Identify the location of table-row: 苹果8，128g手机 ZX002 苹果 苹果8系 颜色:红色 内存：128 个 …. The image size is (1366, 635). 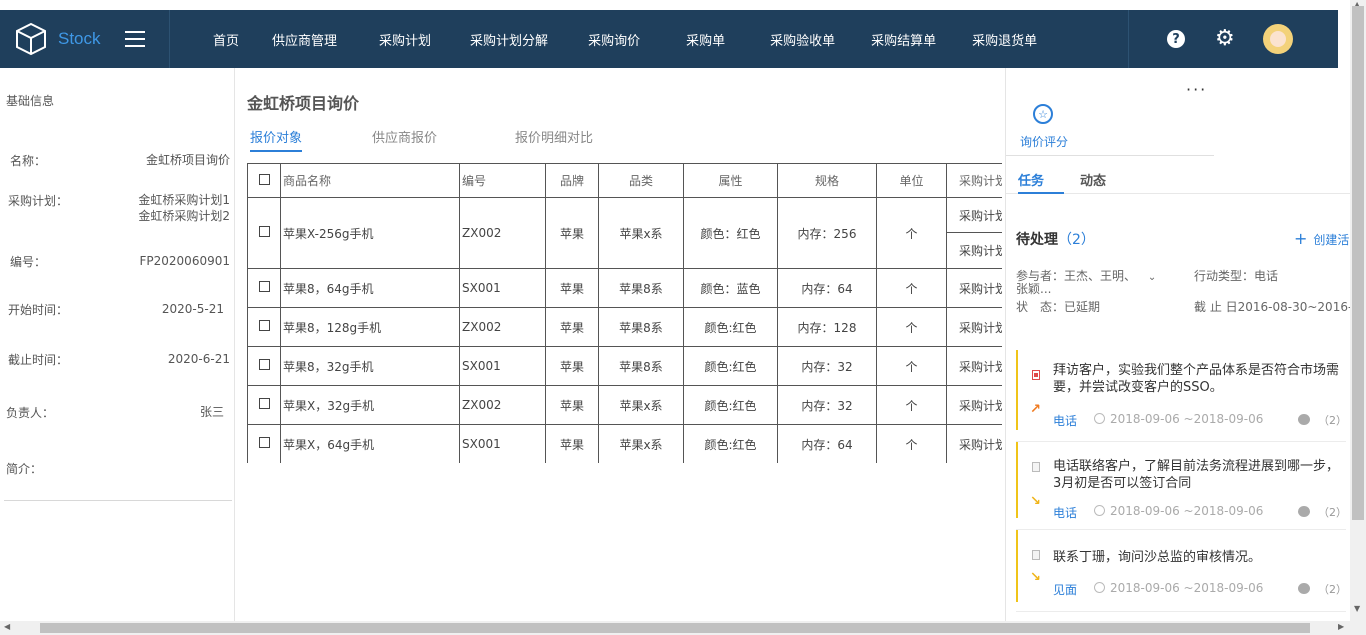
(624, 327).